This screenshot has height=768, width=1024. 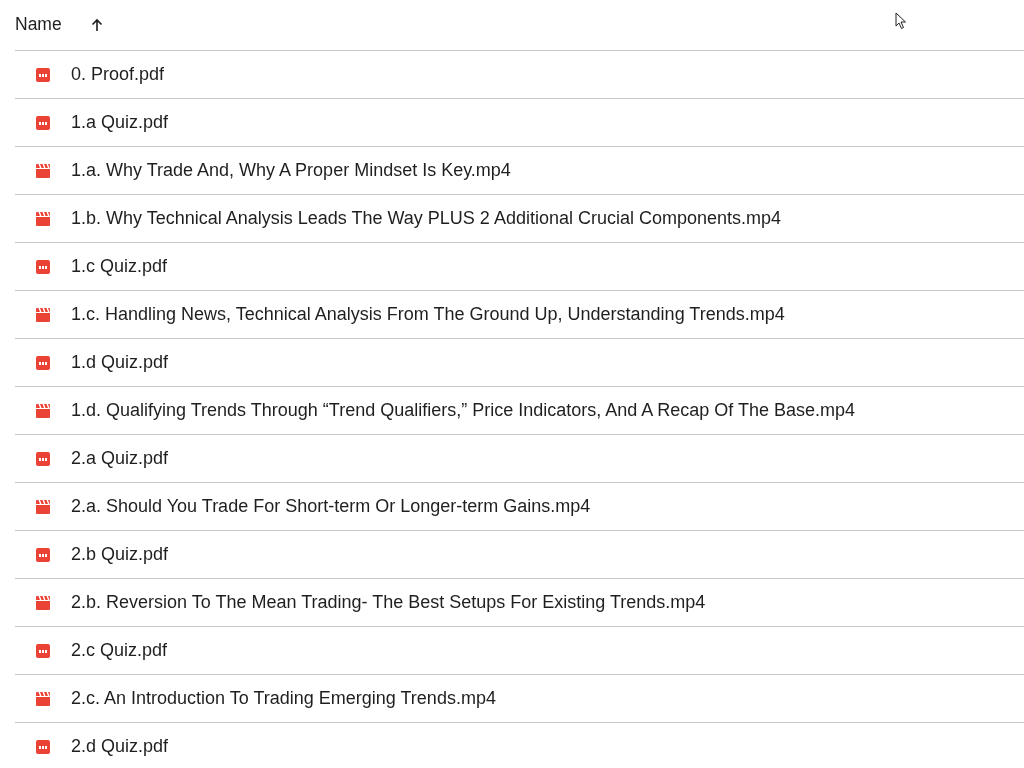 What do you see at coordinates (38, 25) in the screenshot?
I see `name-column-header: Name` at bounding box center [38, 25].